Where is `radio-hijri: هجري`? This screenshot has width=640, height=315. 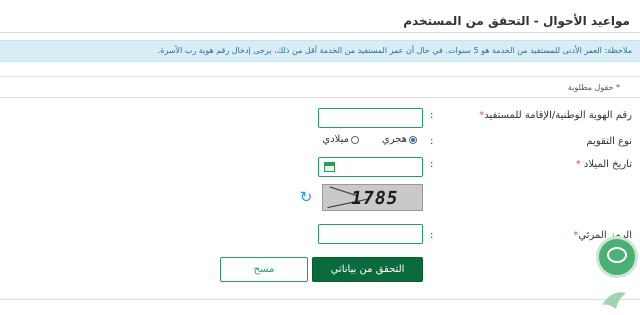
radio-hijri: هجري is located at coordinates (399, 139).